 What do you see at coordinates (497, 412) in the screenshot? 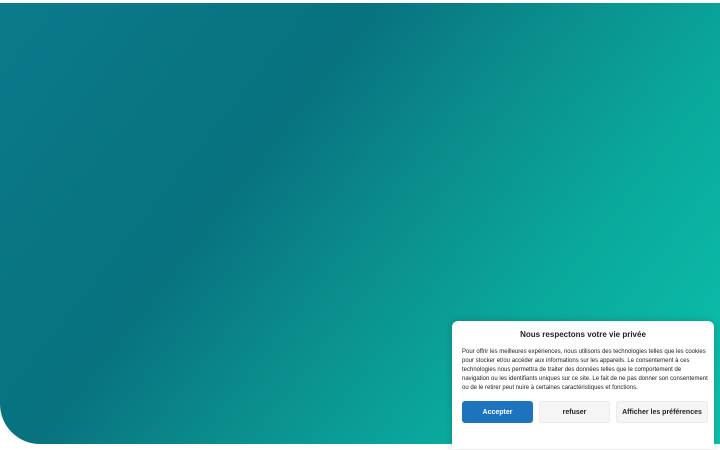
I see `accept-button: Accepter` at bounding box center [497, 412].